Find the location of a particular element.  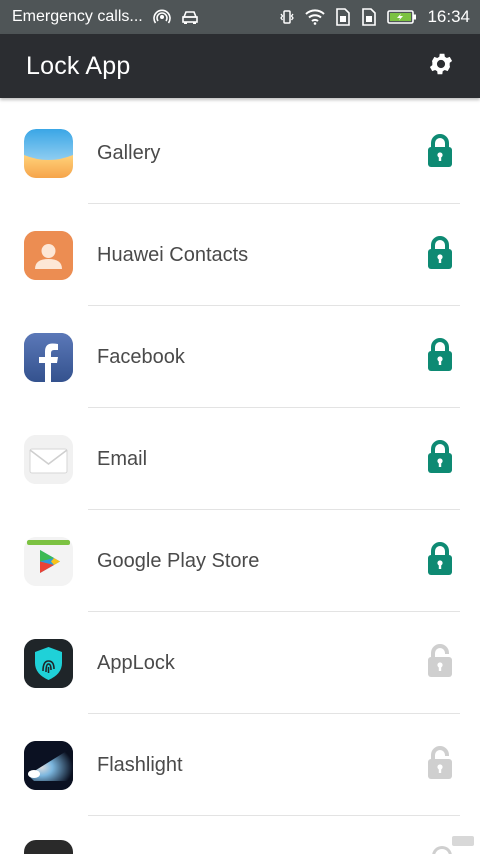

list-item: Huawei Contacts is located at coordinates (240, 255).